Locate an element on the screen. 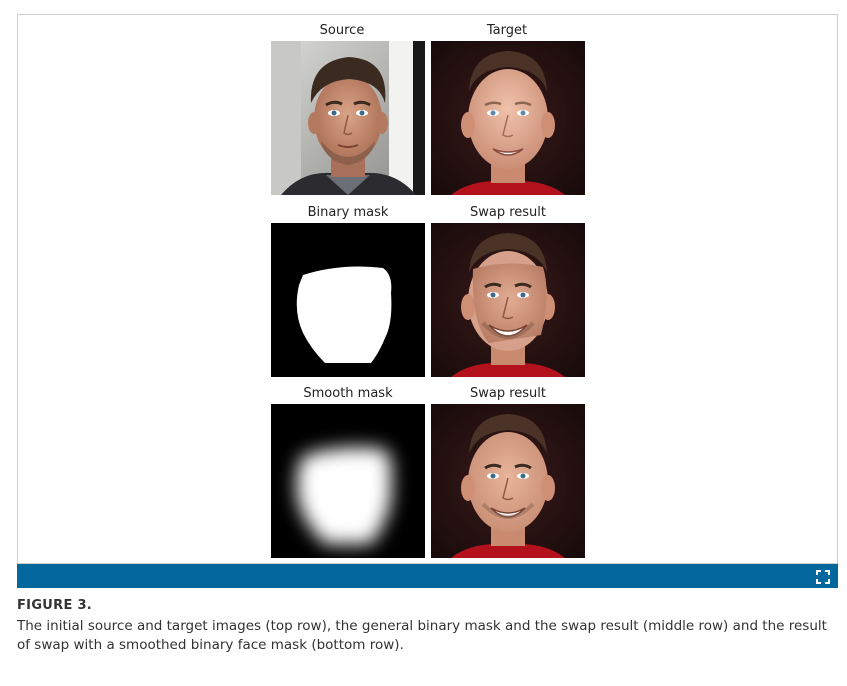  binary-mask-label: Binary mask is located at coordinates (348, 212).